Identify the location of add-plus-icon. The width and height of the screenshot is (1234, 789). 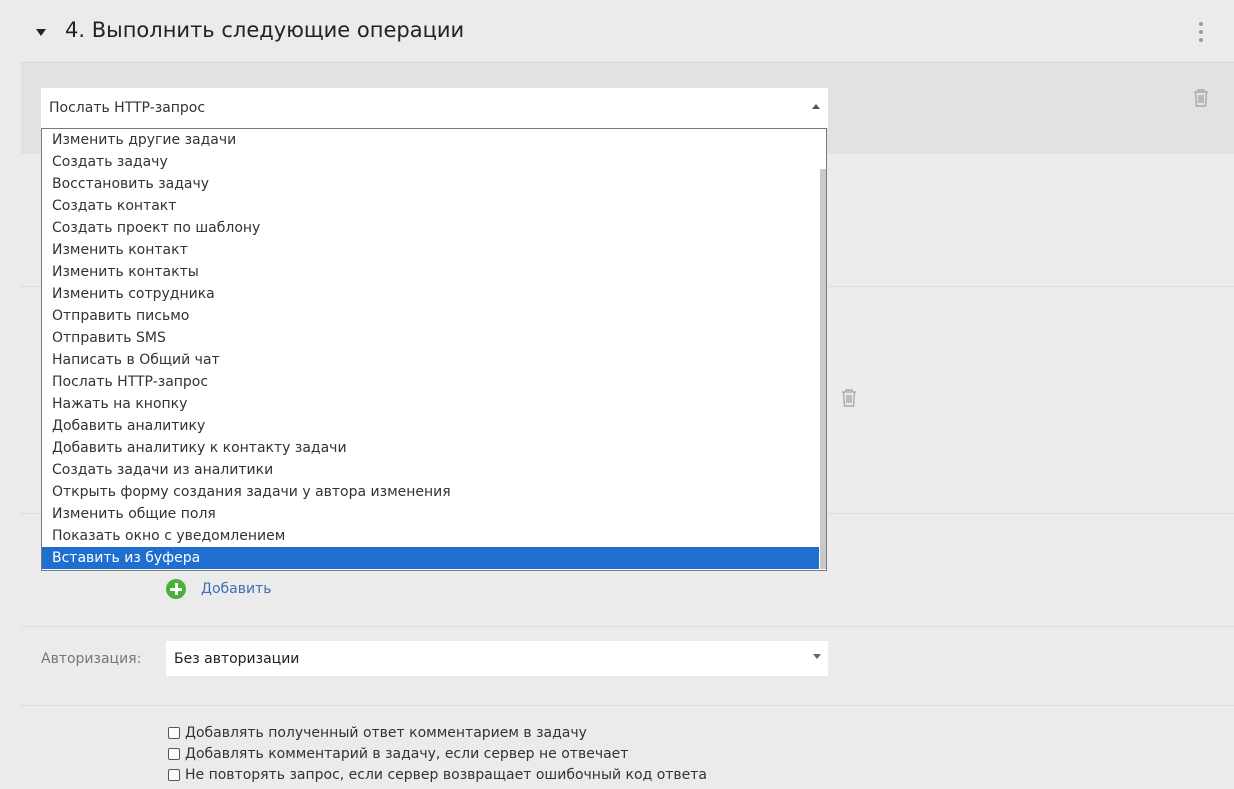
(176, 589).